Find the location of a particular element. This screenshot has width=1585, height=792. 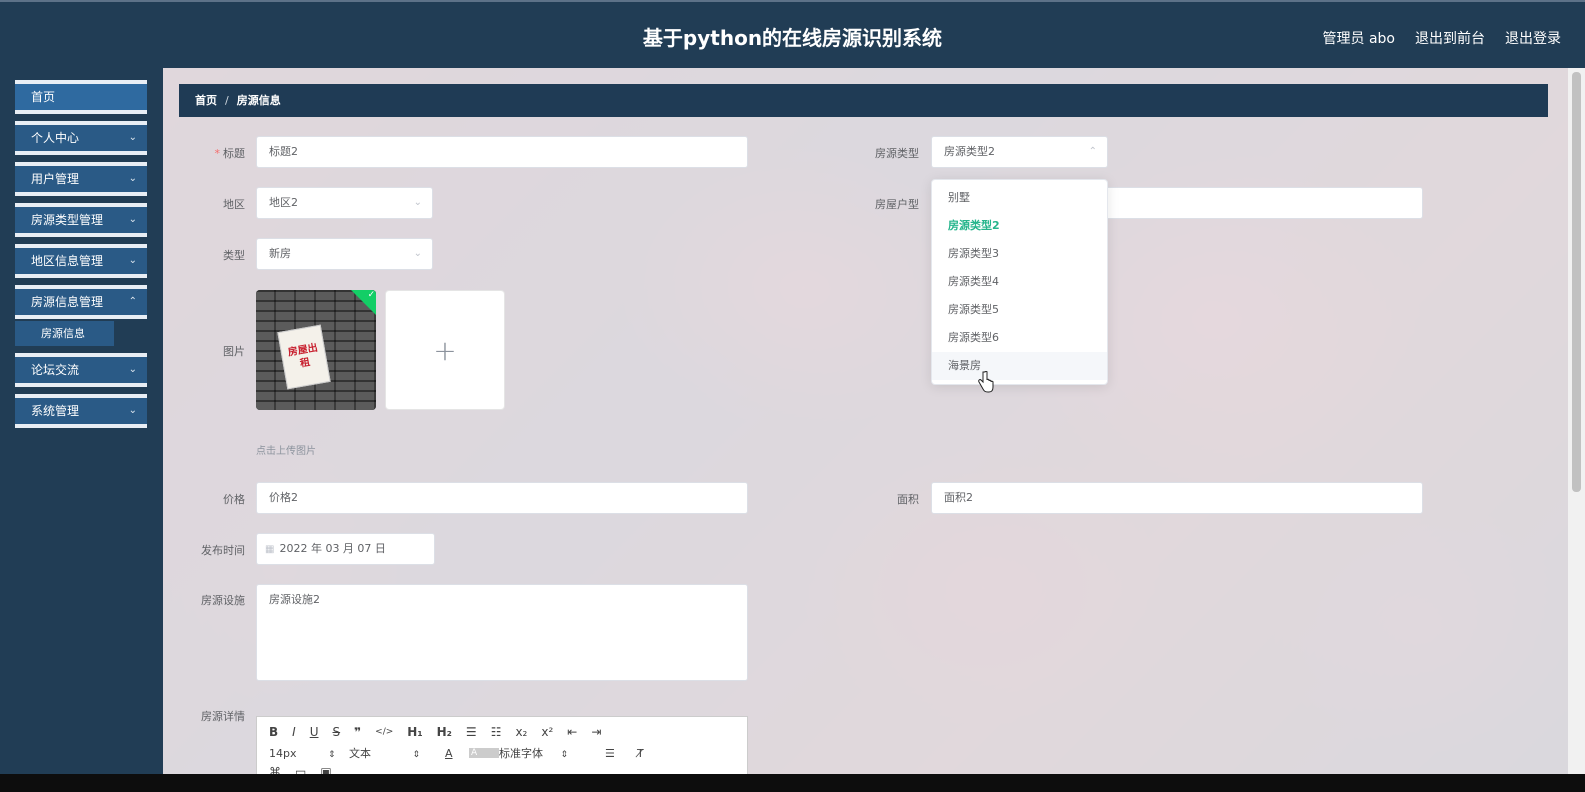

sidebar-item-personal-center: 个人中心 ⌄ is located at coordinates (81, 138).